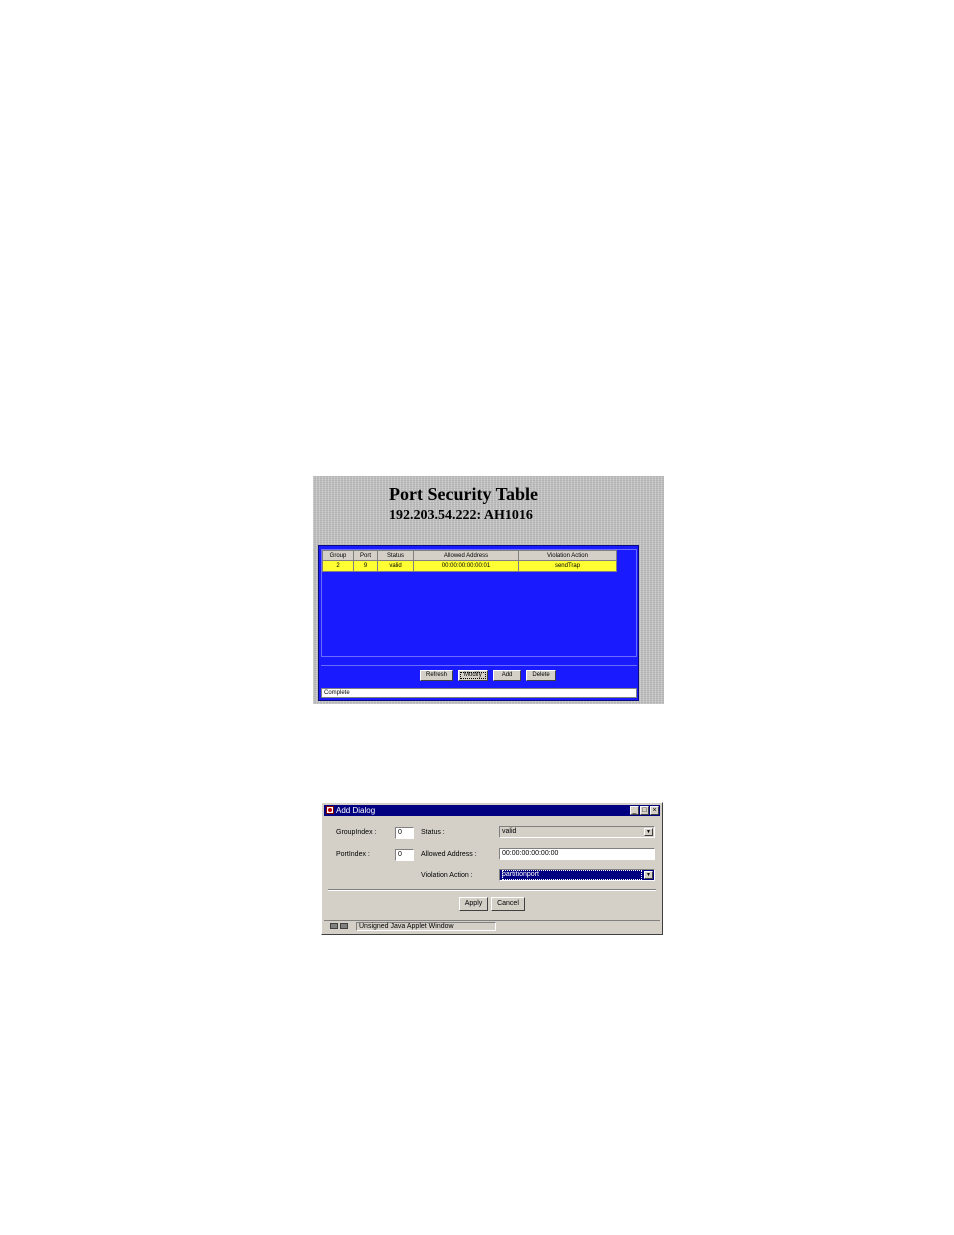  What do you see at coordinates (567, 566) in the screenshot?
I see `cell-violation-action: sendTrap` at bounding box center [567, 566].